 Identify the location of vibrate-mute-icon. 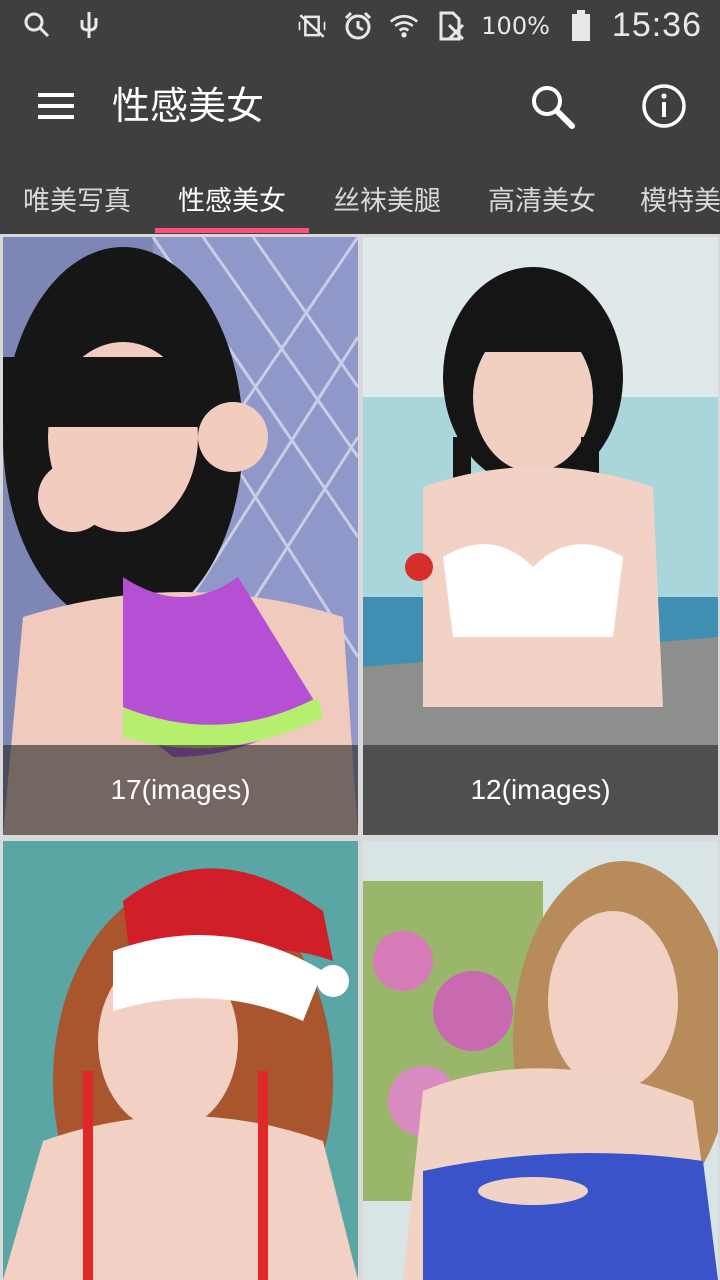
(312, 26).